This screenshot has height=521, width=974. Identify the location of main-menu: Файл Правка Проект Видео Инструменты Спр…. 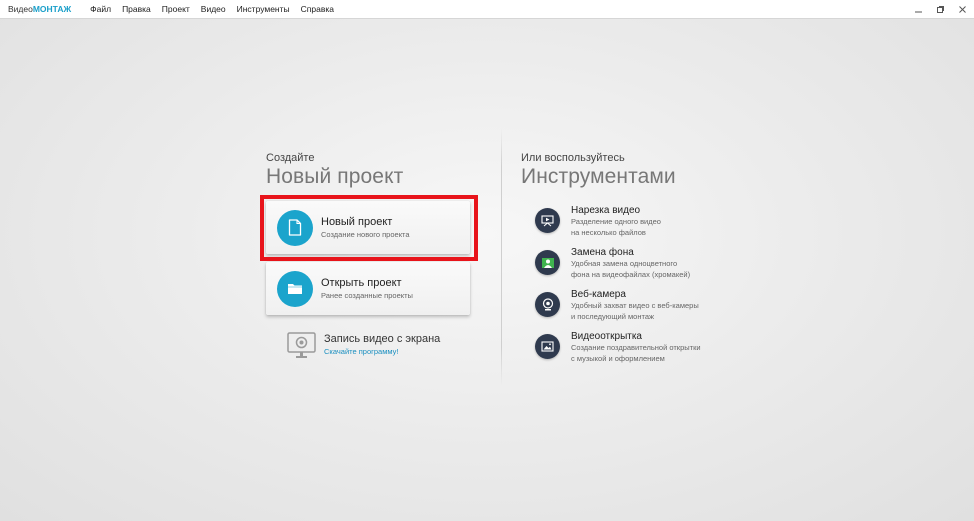
(217, 9).